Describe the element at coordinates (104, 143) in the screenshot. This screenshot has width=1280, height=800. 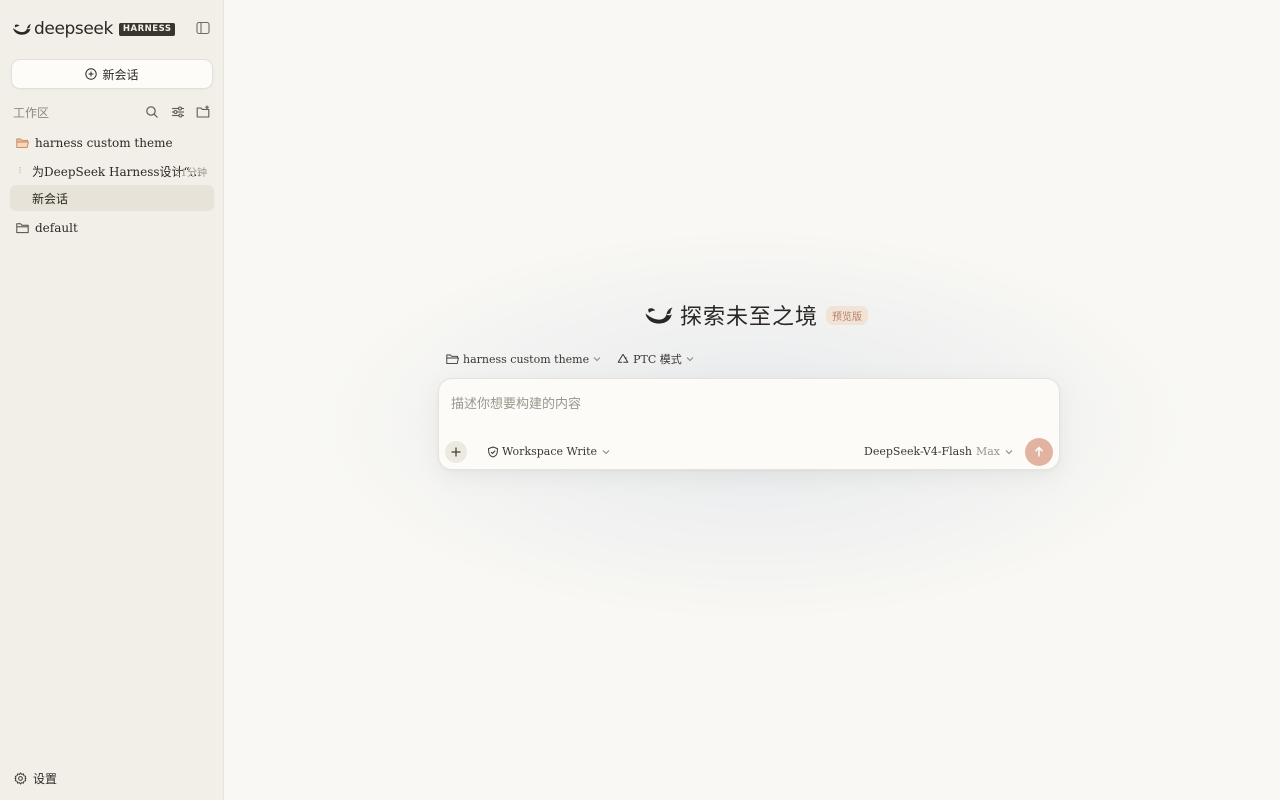
I see `folder-name: harness custom theme` at that location.